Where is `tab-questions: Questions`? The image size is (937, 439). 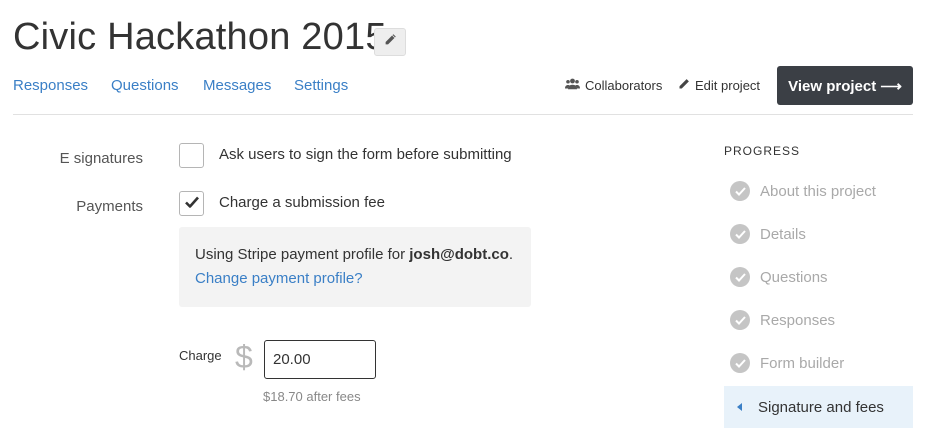
tab-questions: Questions is located at coordinates (145, 85).